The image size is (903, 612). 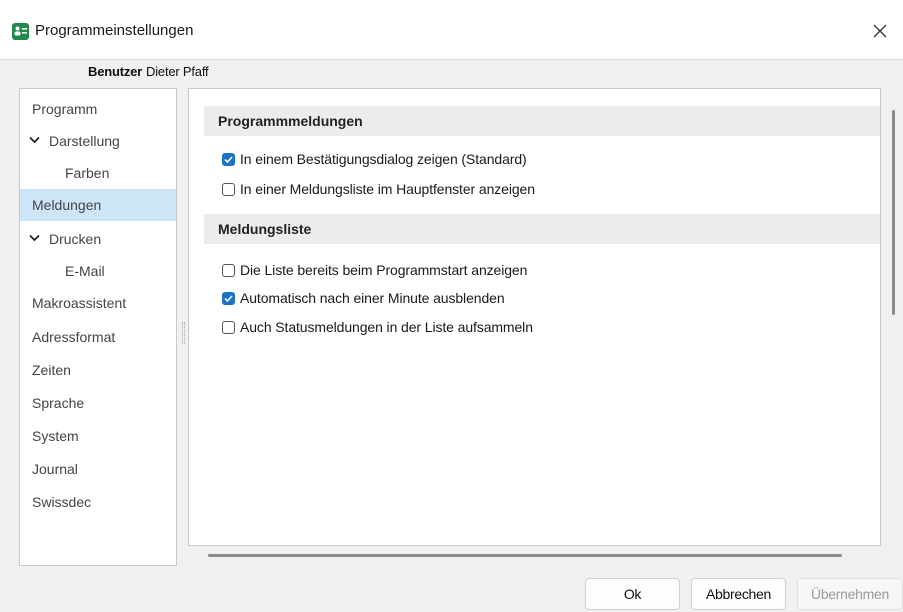 I want to click on user-label: Benutzer, so click(x=115, y=71).